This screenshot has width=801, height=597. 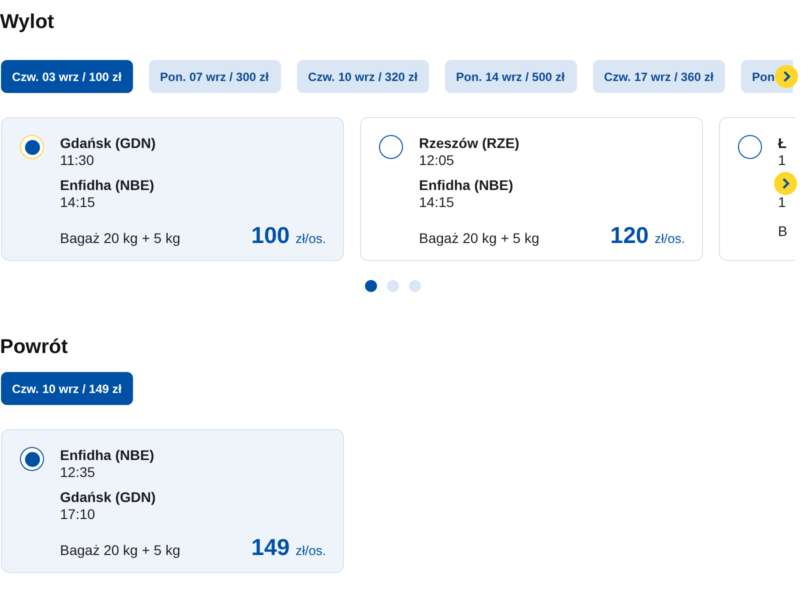 What do you see at coordinates (215, 76) in the screenshot?
I see `date-tab: Pon. 07 wrz / 300 zł` at bounding box center [215, 76].